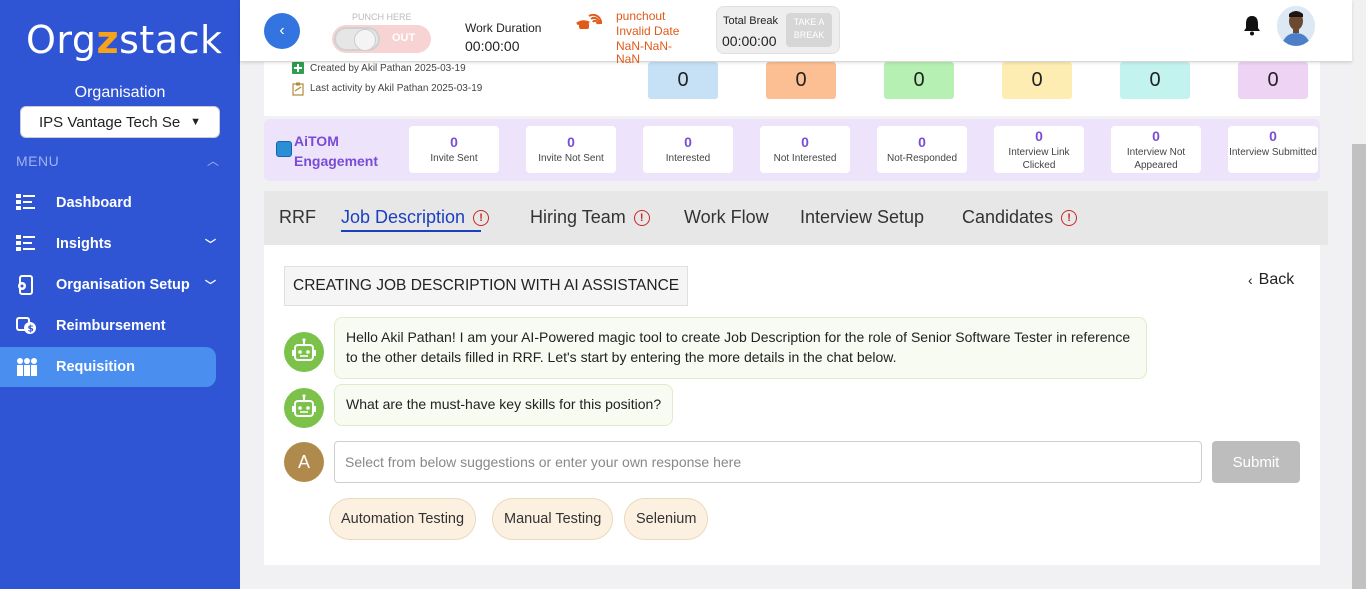  I want to click on tab-hiring-team: Hiring Team !, so click(590, 217).